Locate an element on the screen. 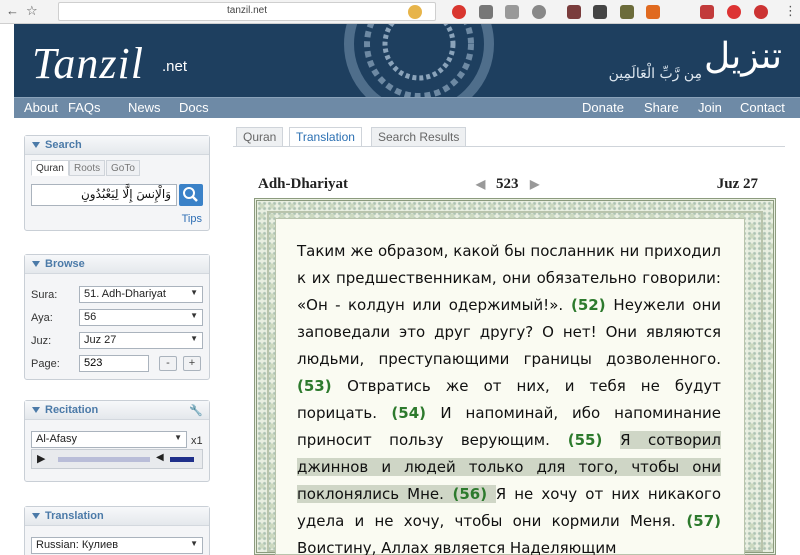 The image size is (800, 555). adblock-icon is located at coordinates (459, 12).